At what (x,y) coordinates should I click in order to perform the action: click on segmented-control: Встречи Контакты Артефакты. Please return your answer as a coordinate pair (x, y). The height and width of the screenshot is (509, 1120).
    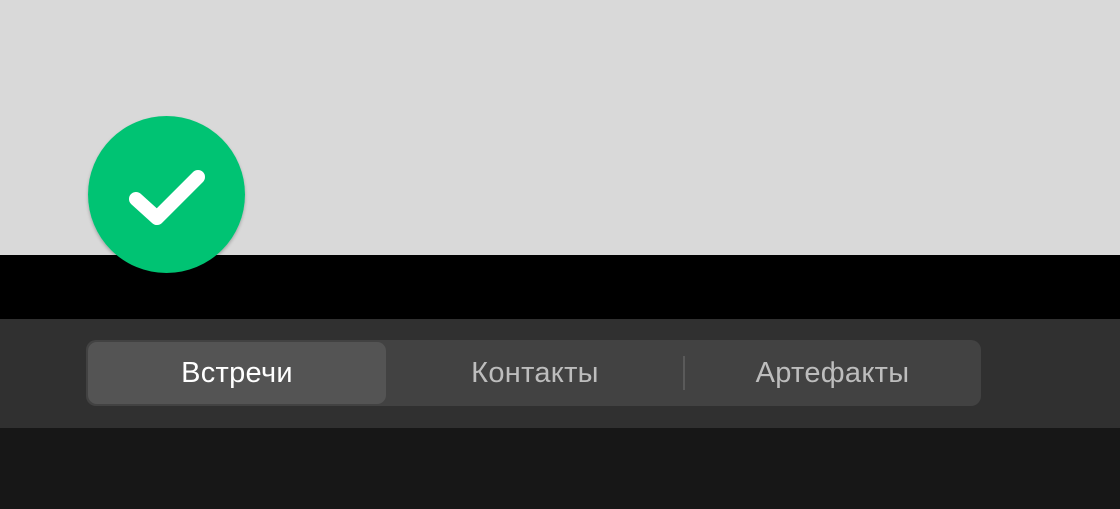
    Looking at the image, I should click on (533, 373).